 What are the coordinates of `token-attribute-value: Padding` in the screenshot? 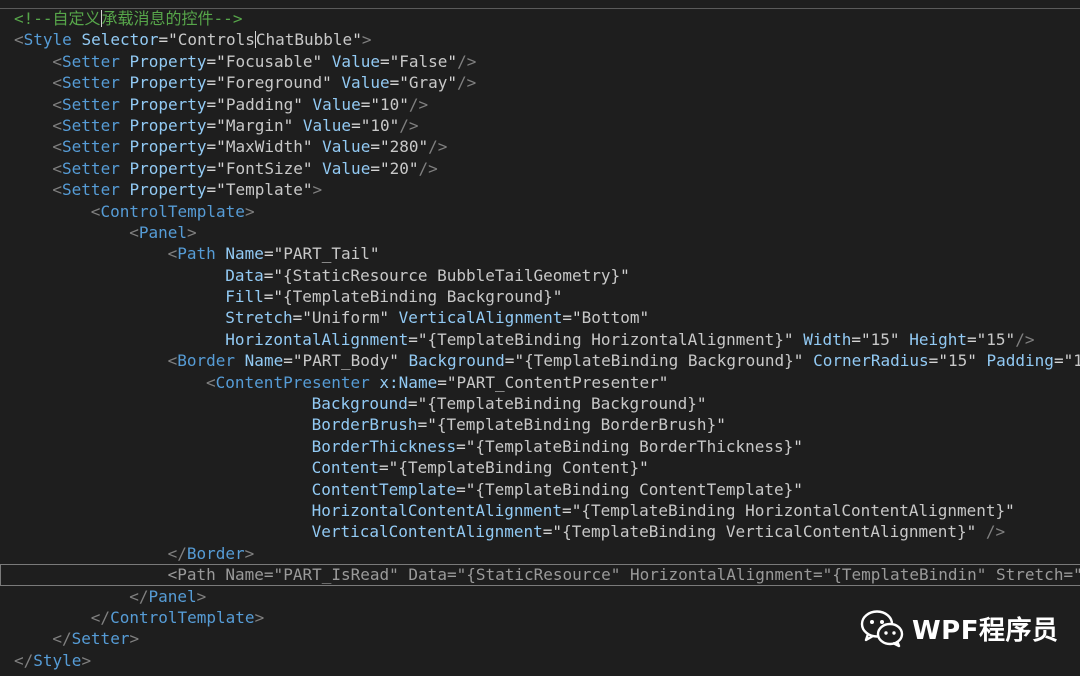 It's located at (259, 104).